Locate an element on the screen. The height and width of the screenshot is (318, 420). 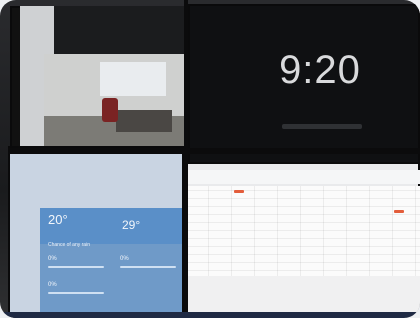
spreadsheet-ribbon is located at coordinates (303, 177).